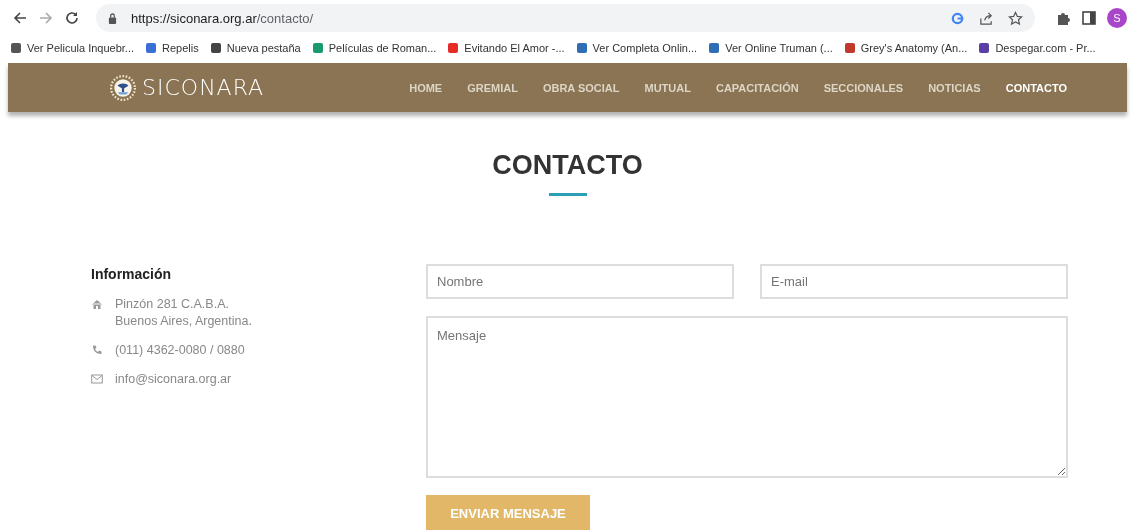 The image size is (1135, 530). What do you see at coordinates (132, 274) in the screenshot?
I see `info-heading: Información` at bounding box center [132, 274].